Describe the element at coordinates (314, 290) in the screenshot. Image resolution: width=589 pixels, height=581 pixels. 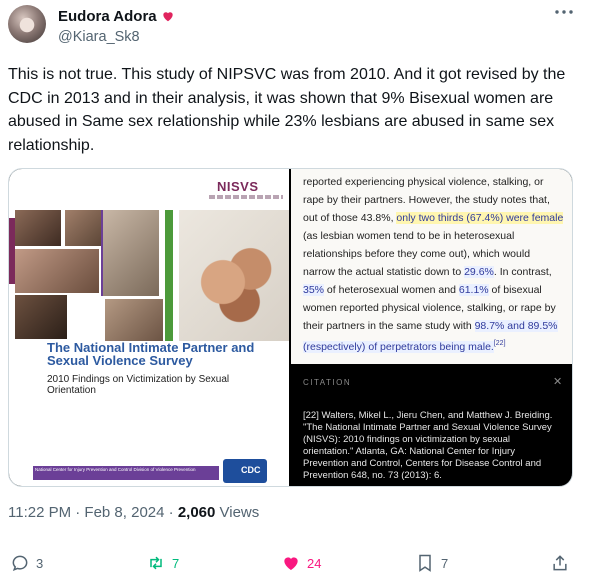
I see `article-highlight: 35%` at that location.